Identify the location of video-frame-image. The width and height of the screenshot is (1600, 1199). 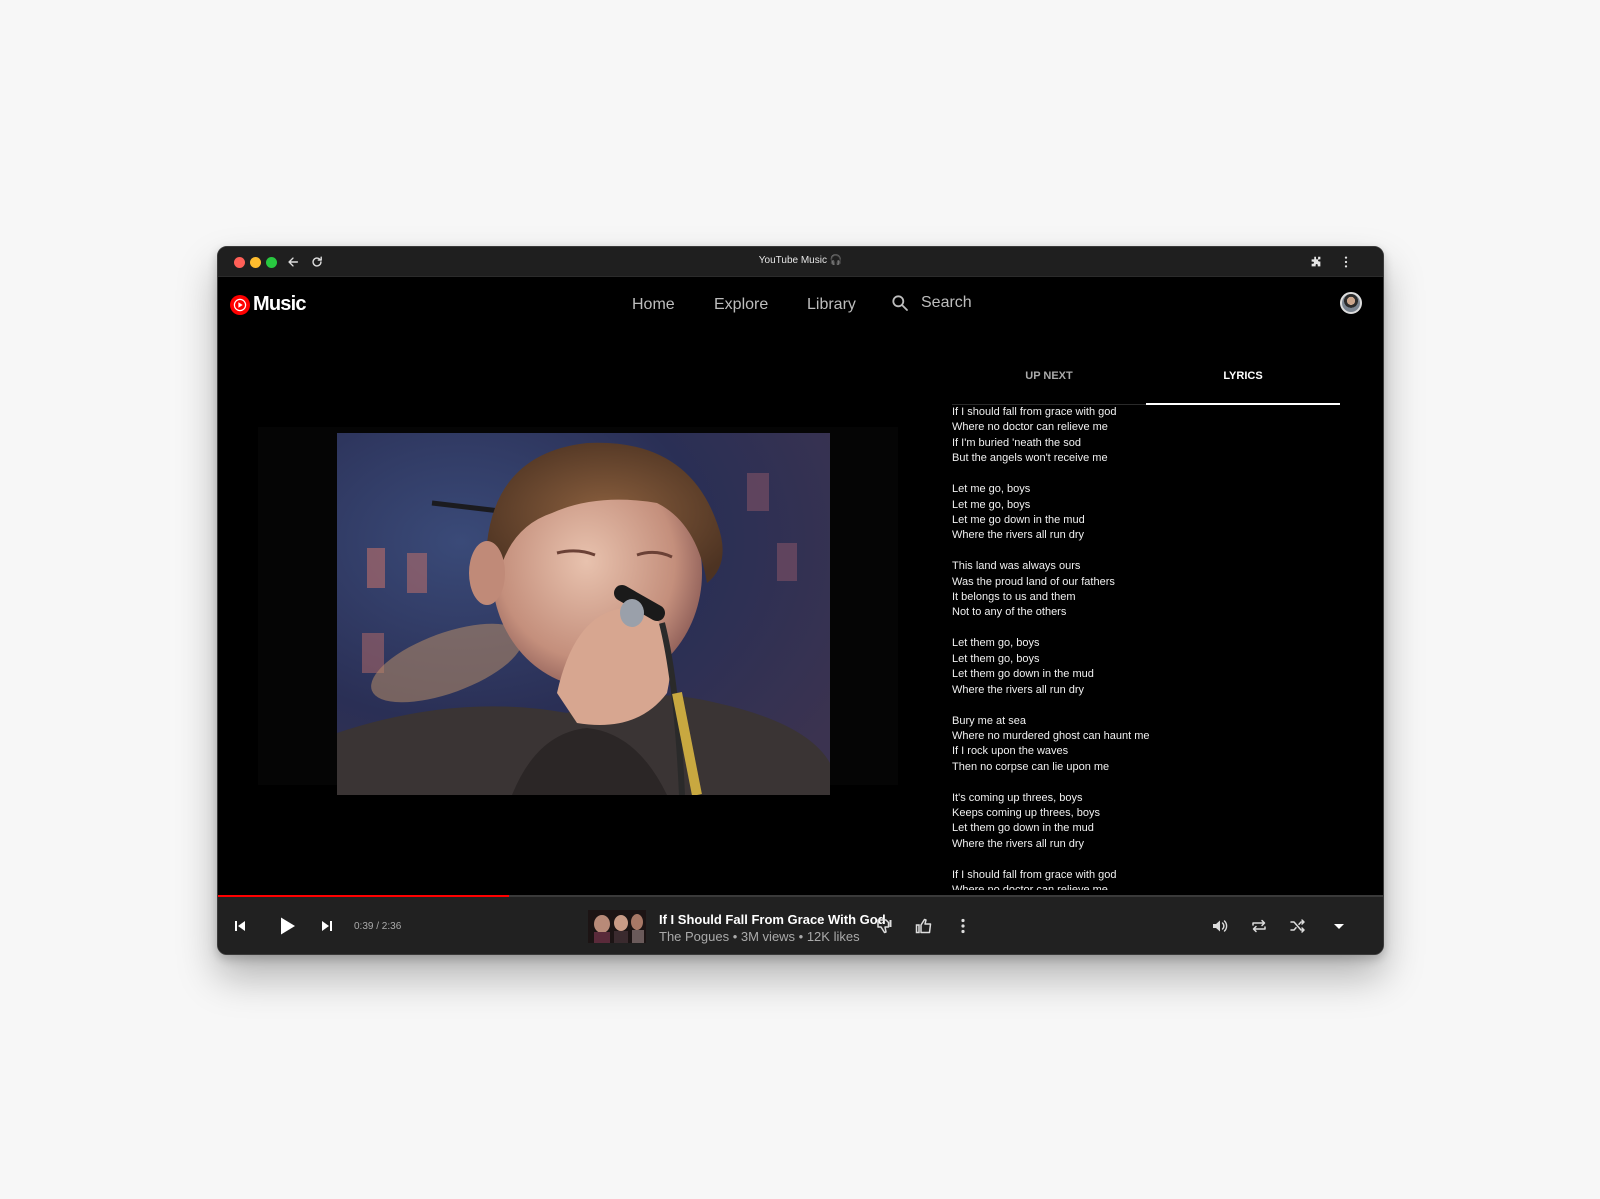
(583, 614).